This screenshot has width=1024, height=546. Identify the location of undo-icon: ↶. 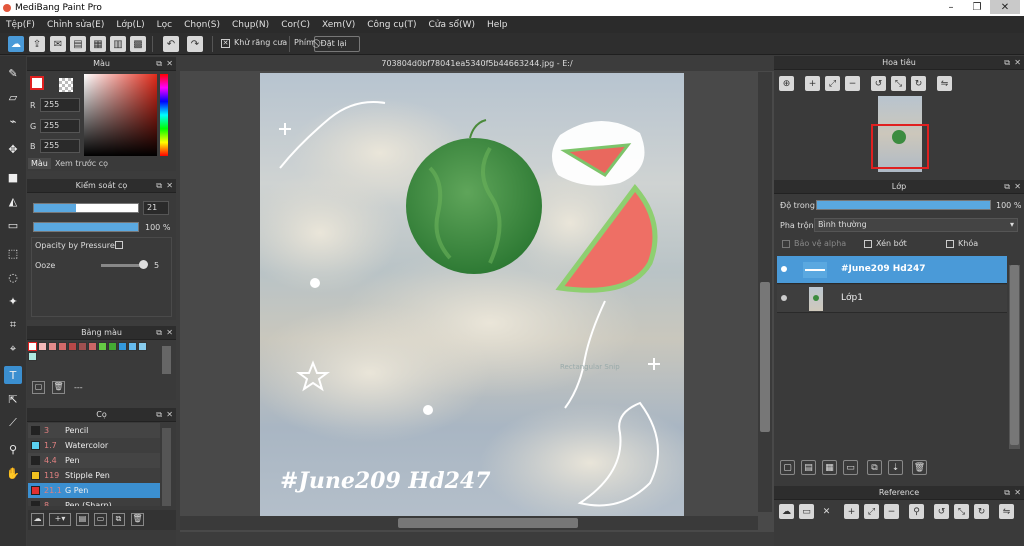
(171, 44).